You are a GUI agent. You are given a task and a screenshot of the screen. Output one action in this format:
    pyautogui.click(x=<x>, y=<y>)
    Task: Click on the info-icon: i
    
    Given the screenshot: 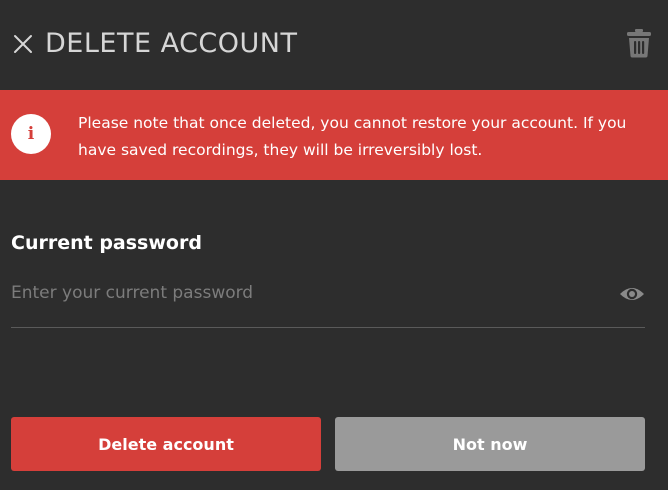 What is the action you would take?
    pyautogui.click(x=31, y=134)
    